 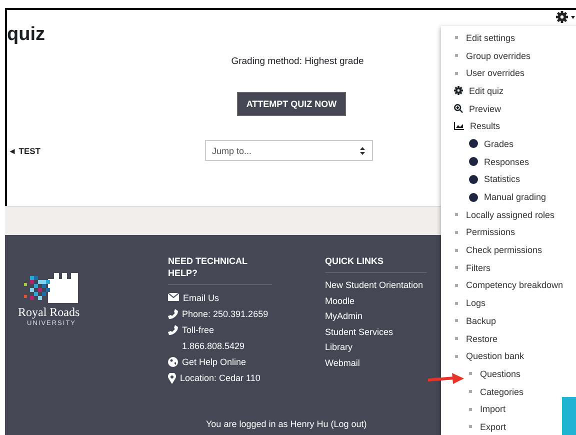 I want to click on location-pin-icon, so click(x=172, y=378).